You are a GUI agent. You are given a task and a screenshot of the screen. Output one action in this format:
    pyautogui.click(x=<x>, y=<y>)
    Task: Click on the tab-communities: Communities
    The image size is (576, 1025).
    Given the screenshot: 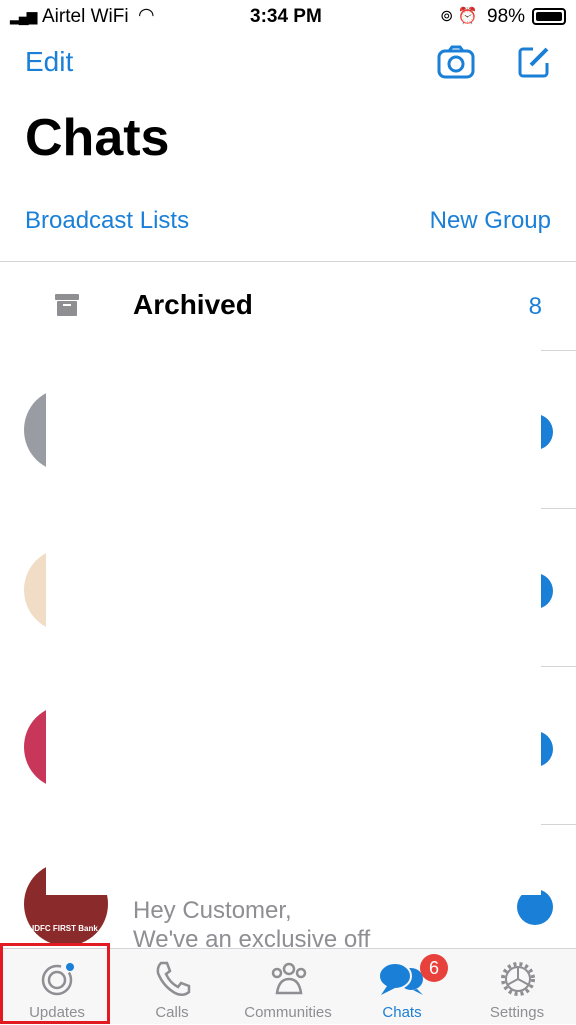 What is the action you would take?
    pyautogui.click(x=288, y=987)
    